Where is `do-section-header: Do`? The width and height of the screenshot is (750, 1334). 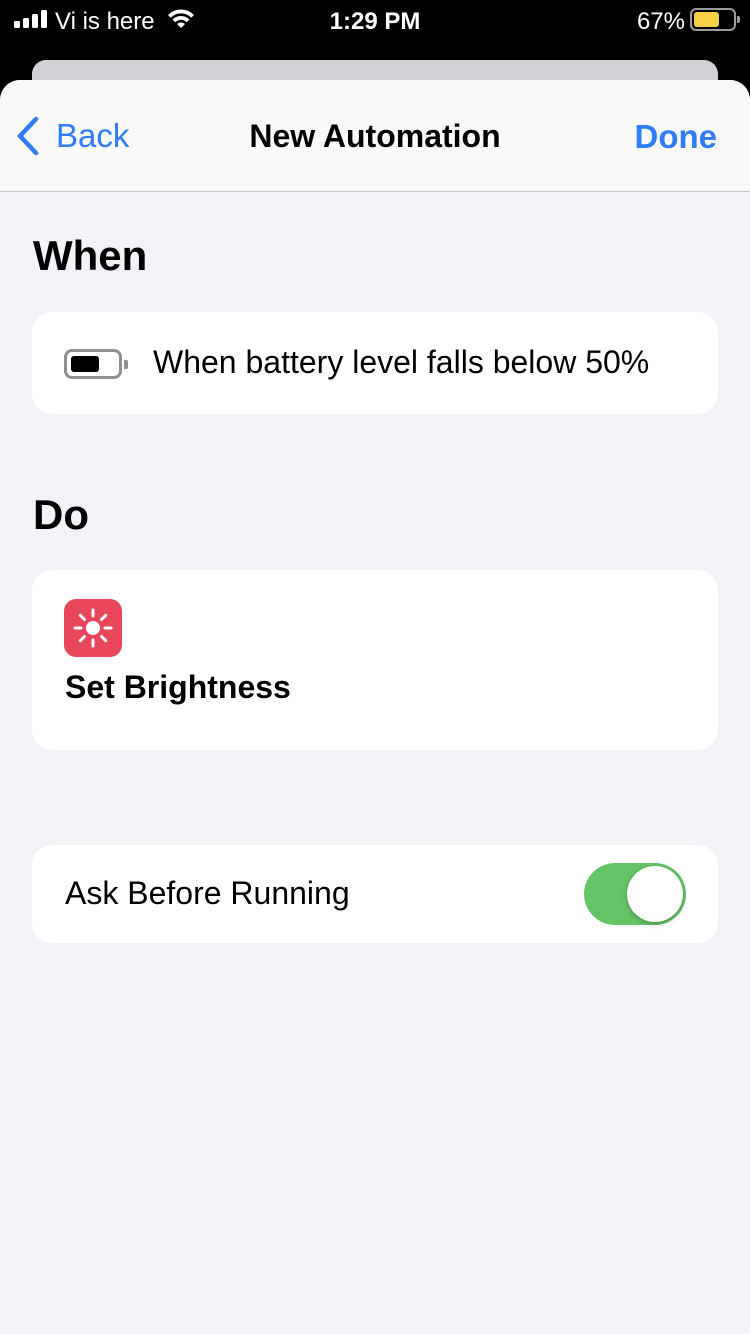
do-section-header: Do is located at coordinates (61, 514).